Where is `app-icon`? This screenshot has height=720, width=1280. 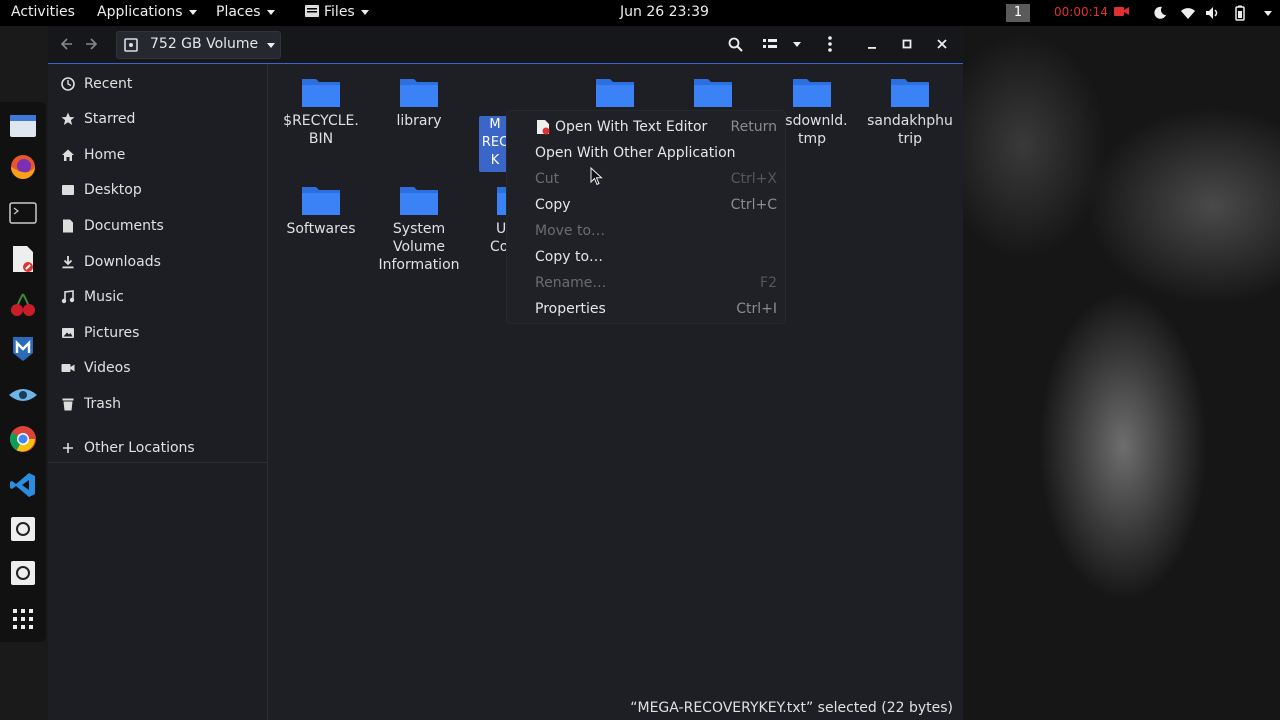 app-icon is located at coordinates (23, 529).